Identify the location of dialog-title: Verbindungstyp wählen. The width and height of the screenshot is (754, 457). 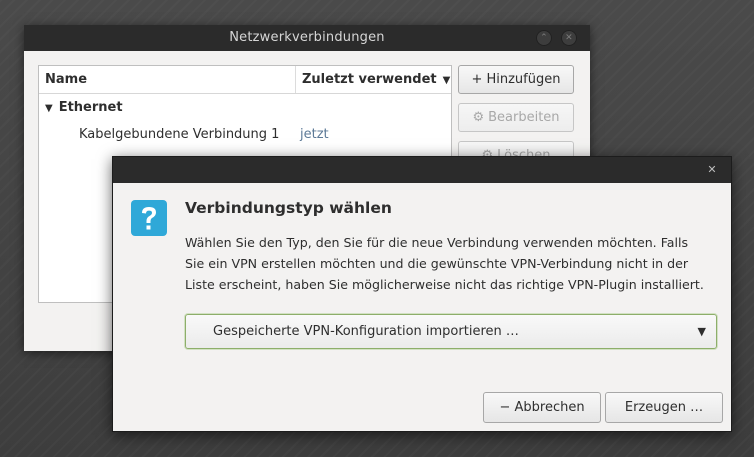
(288, 208).